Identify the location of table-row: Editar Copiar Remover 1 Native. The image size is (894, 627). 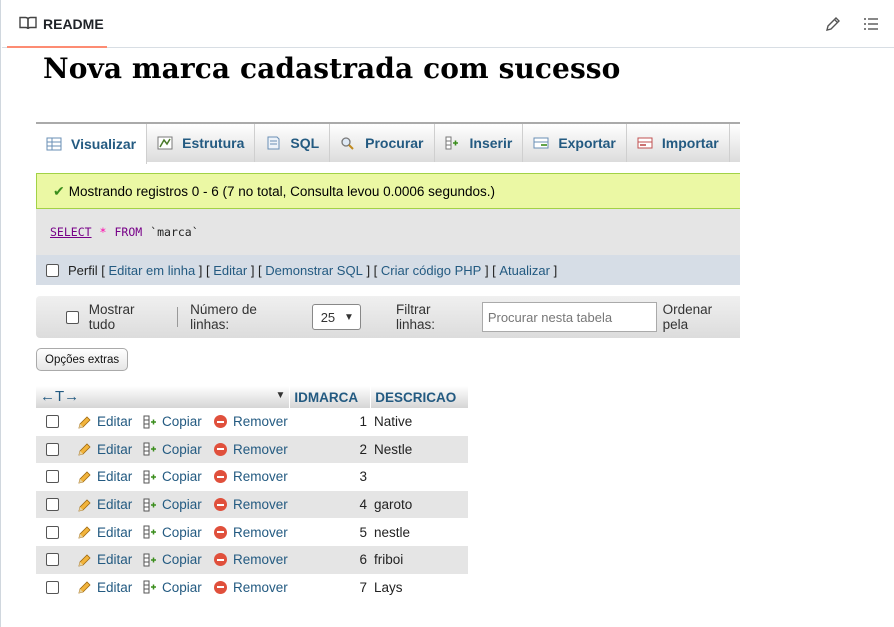
(252, 422).